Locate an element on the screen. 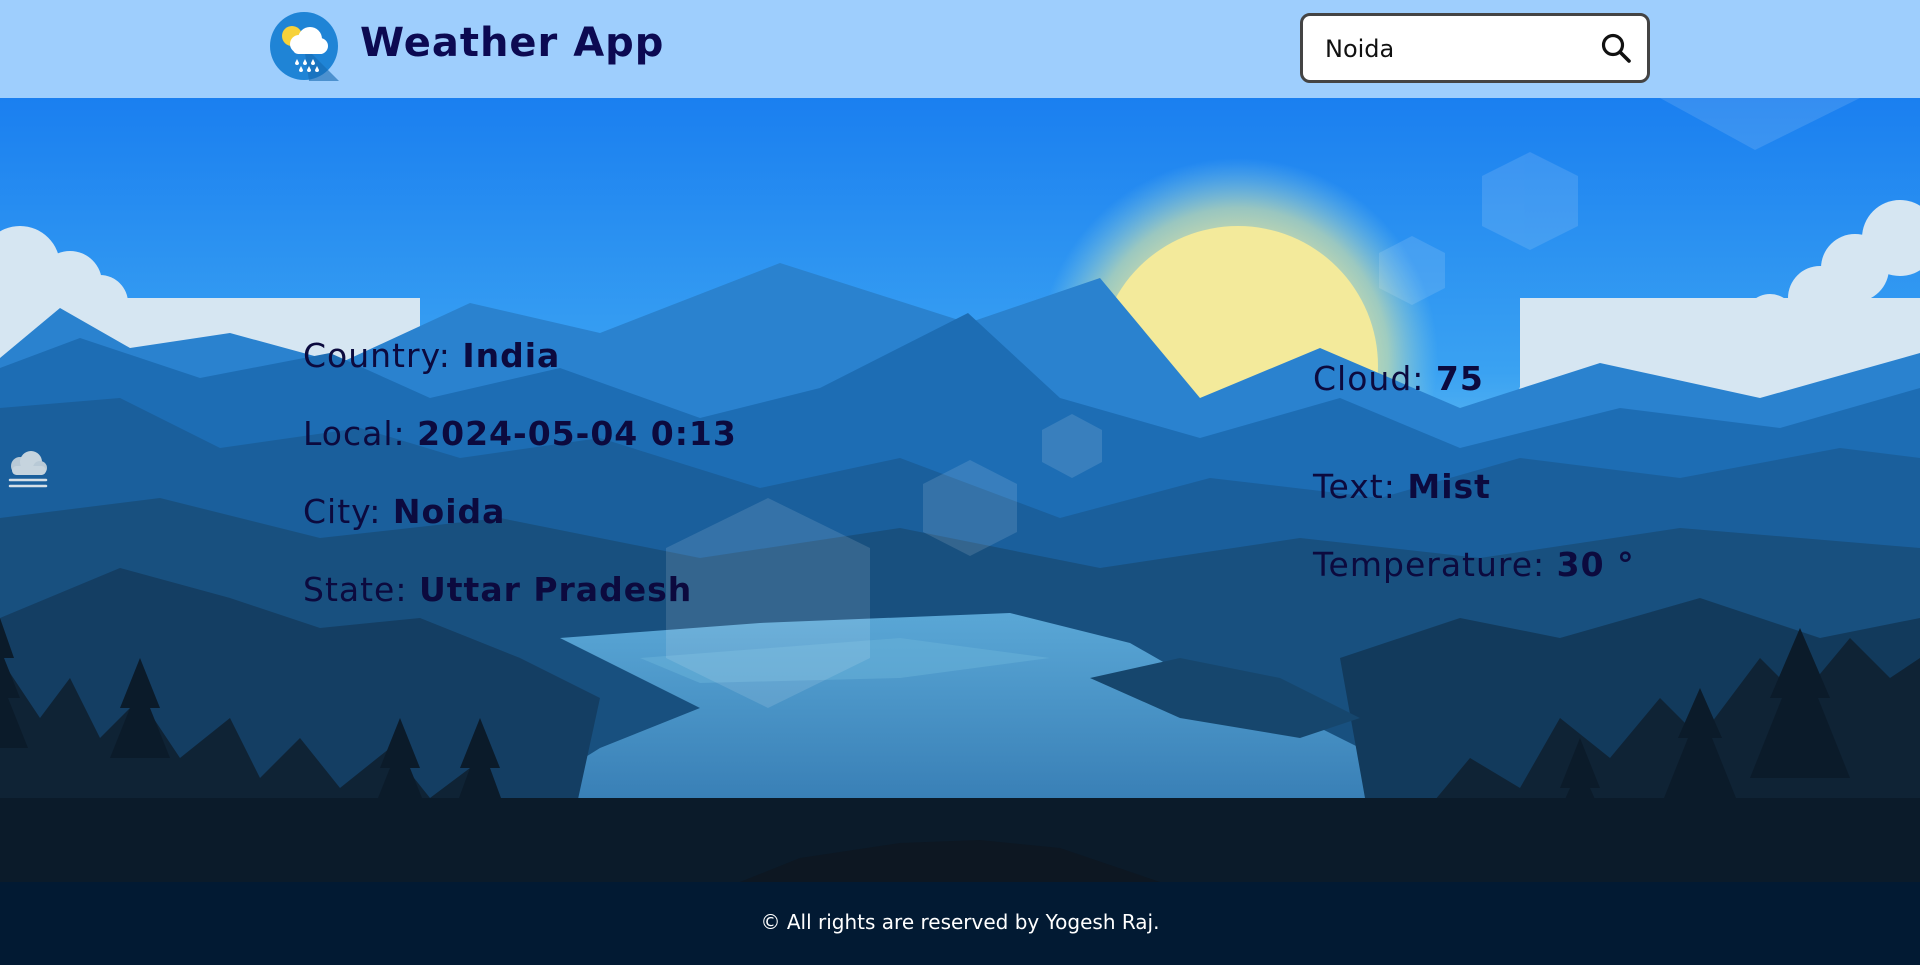 This screenshot has width=1920, height=965. cloud-label: Cloud: is located at coordinates (1369, 378).